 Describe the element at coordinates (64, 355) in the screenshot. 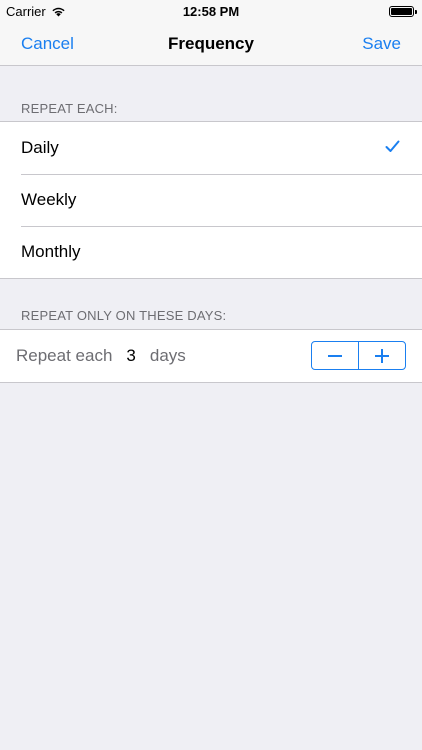

I see `repeat-each-label: Repeat each` at that location.